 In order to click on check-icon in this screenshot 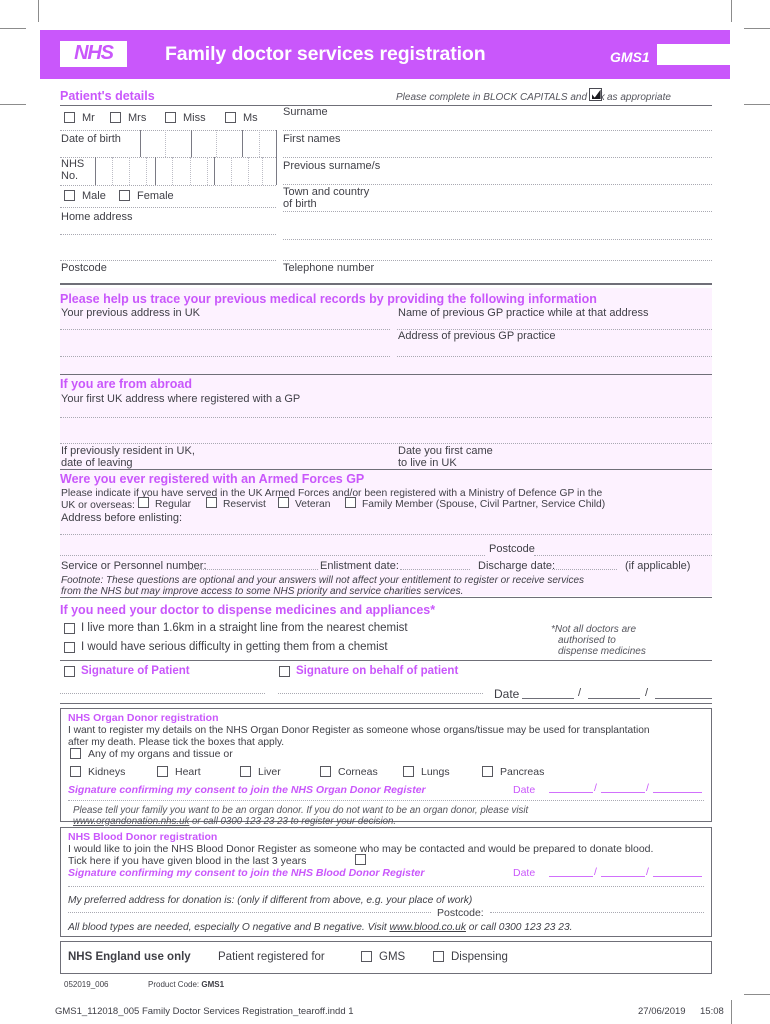, I will do `click(596, 94)`.